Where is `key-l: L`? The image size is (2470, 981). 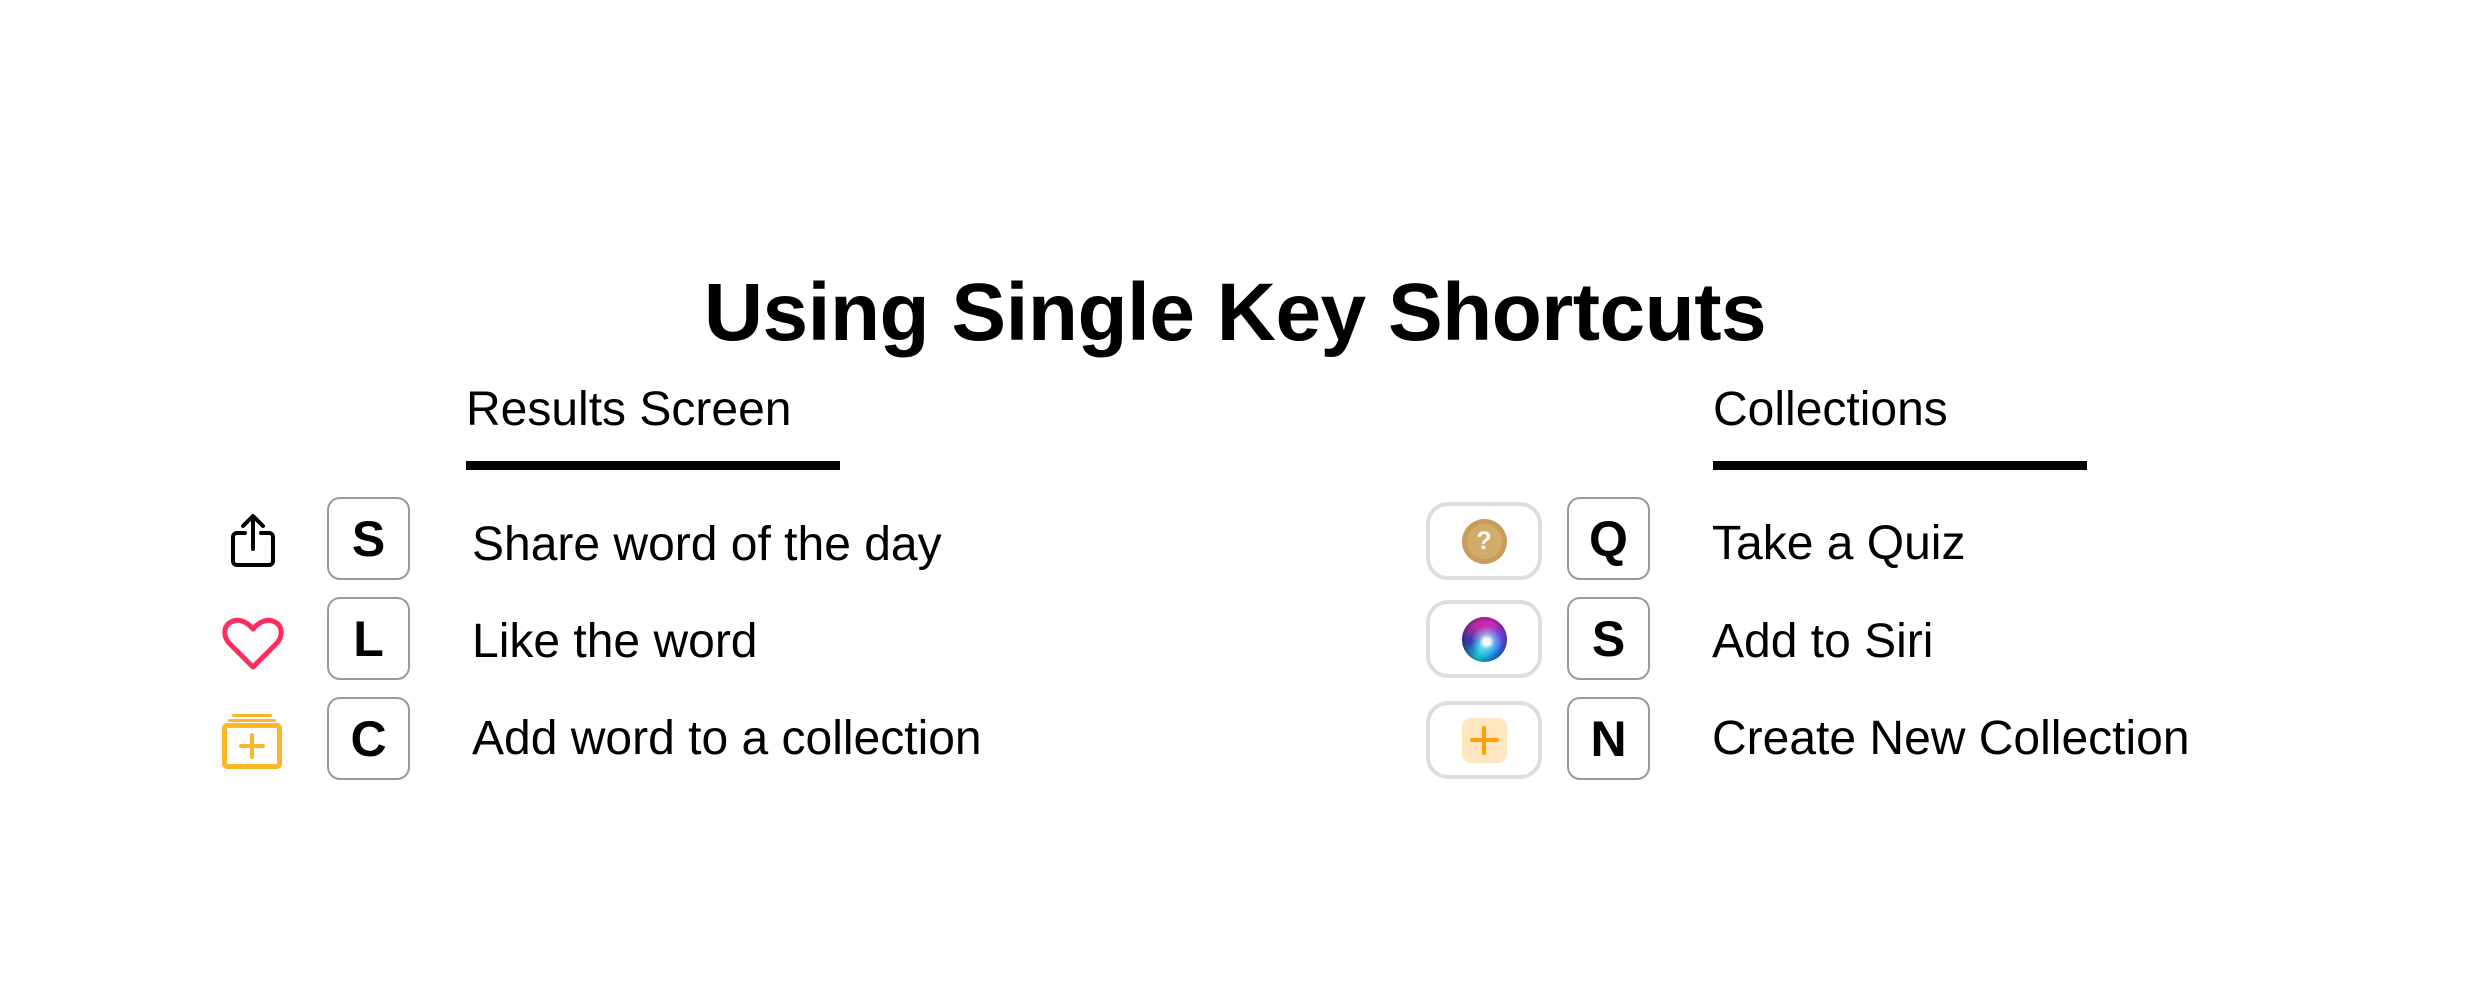 key-l: L is located at coordinates (368, 638).